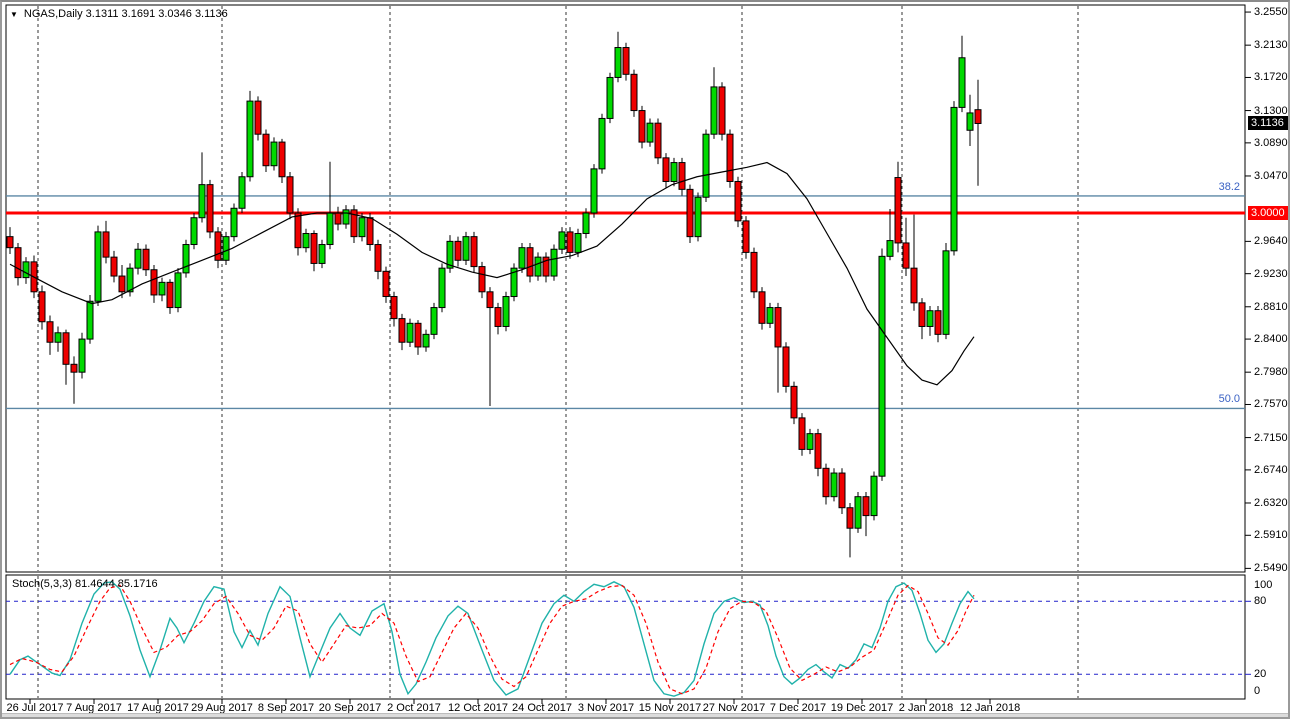  I want to click on chart-title-row: ▼ NGAS,Daily 3.1311 3.1691 3.0346 3.1136, so click(119, 14).